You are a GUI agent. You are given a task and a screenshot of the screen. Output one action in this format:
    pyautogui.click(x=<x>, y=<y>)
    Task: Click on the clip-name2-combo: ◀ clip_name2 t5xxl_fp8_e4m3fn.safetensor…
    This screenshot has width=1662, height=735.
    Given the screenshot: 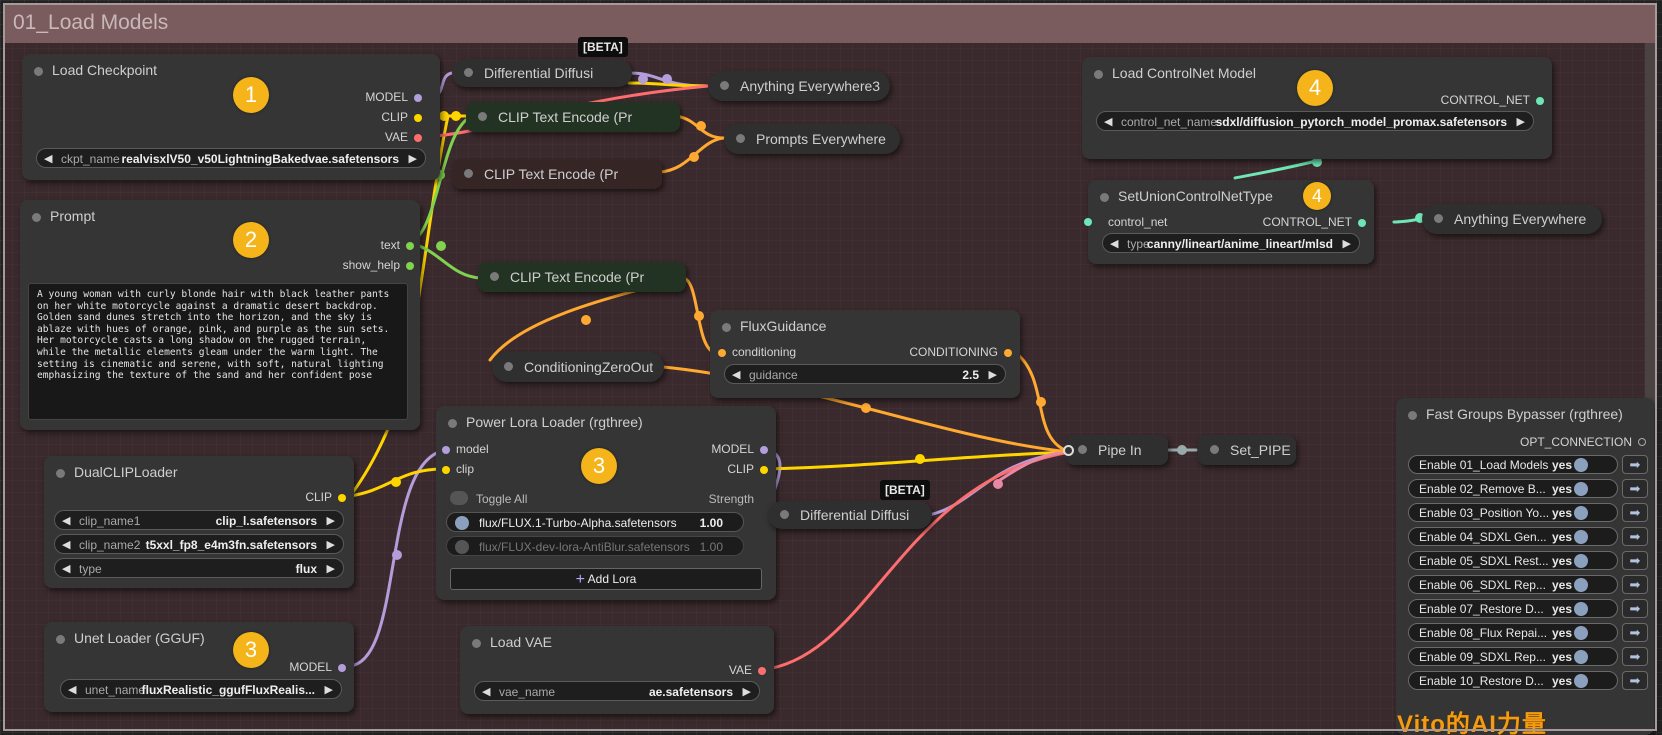 What is the action you would take?
    pyautogui.click(x=199, y=544)
    